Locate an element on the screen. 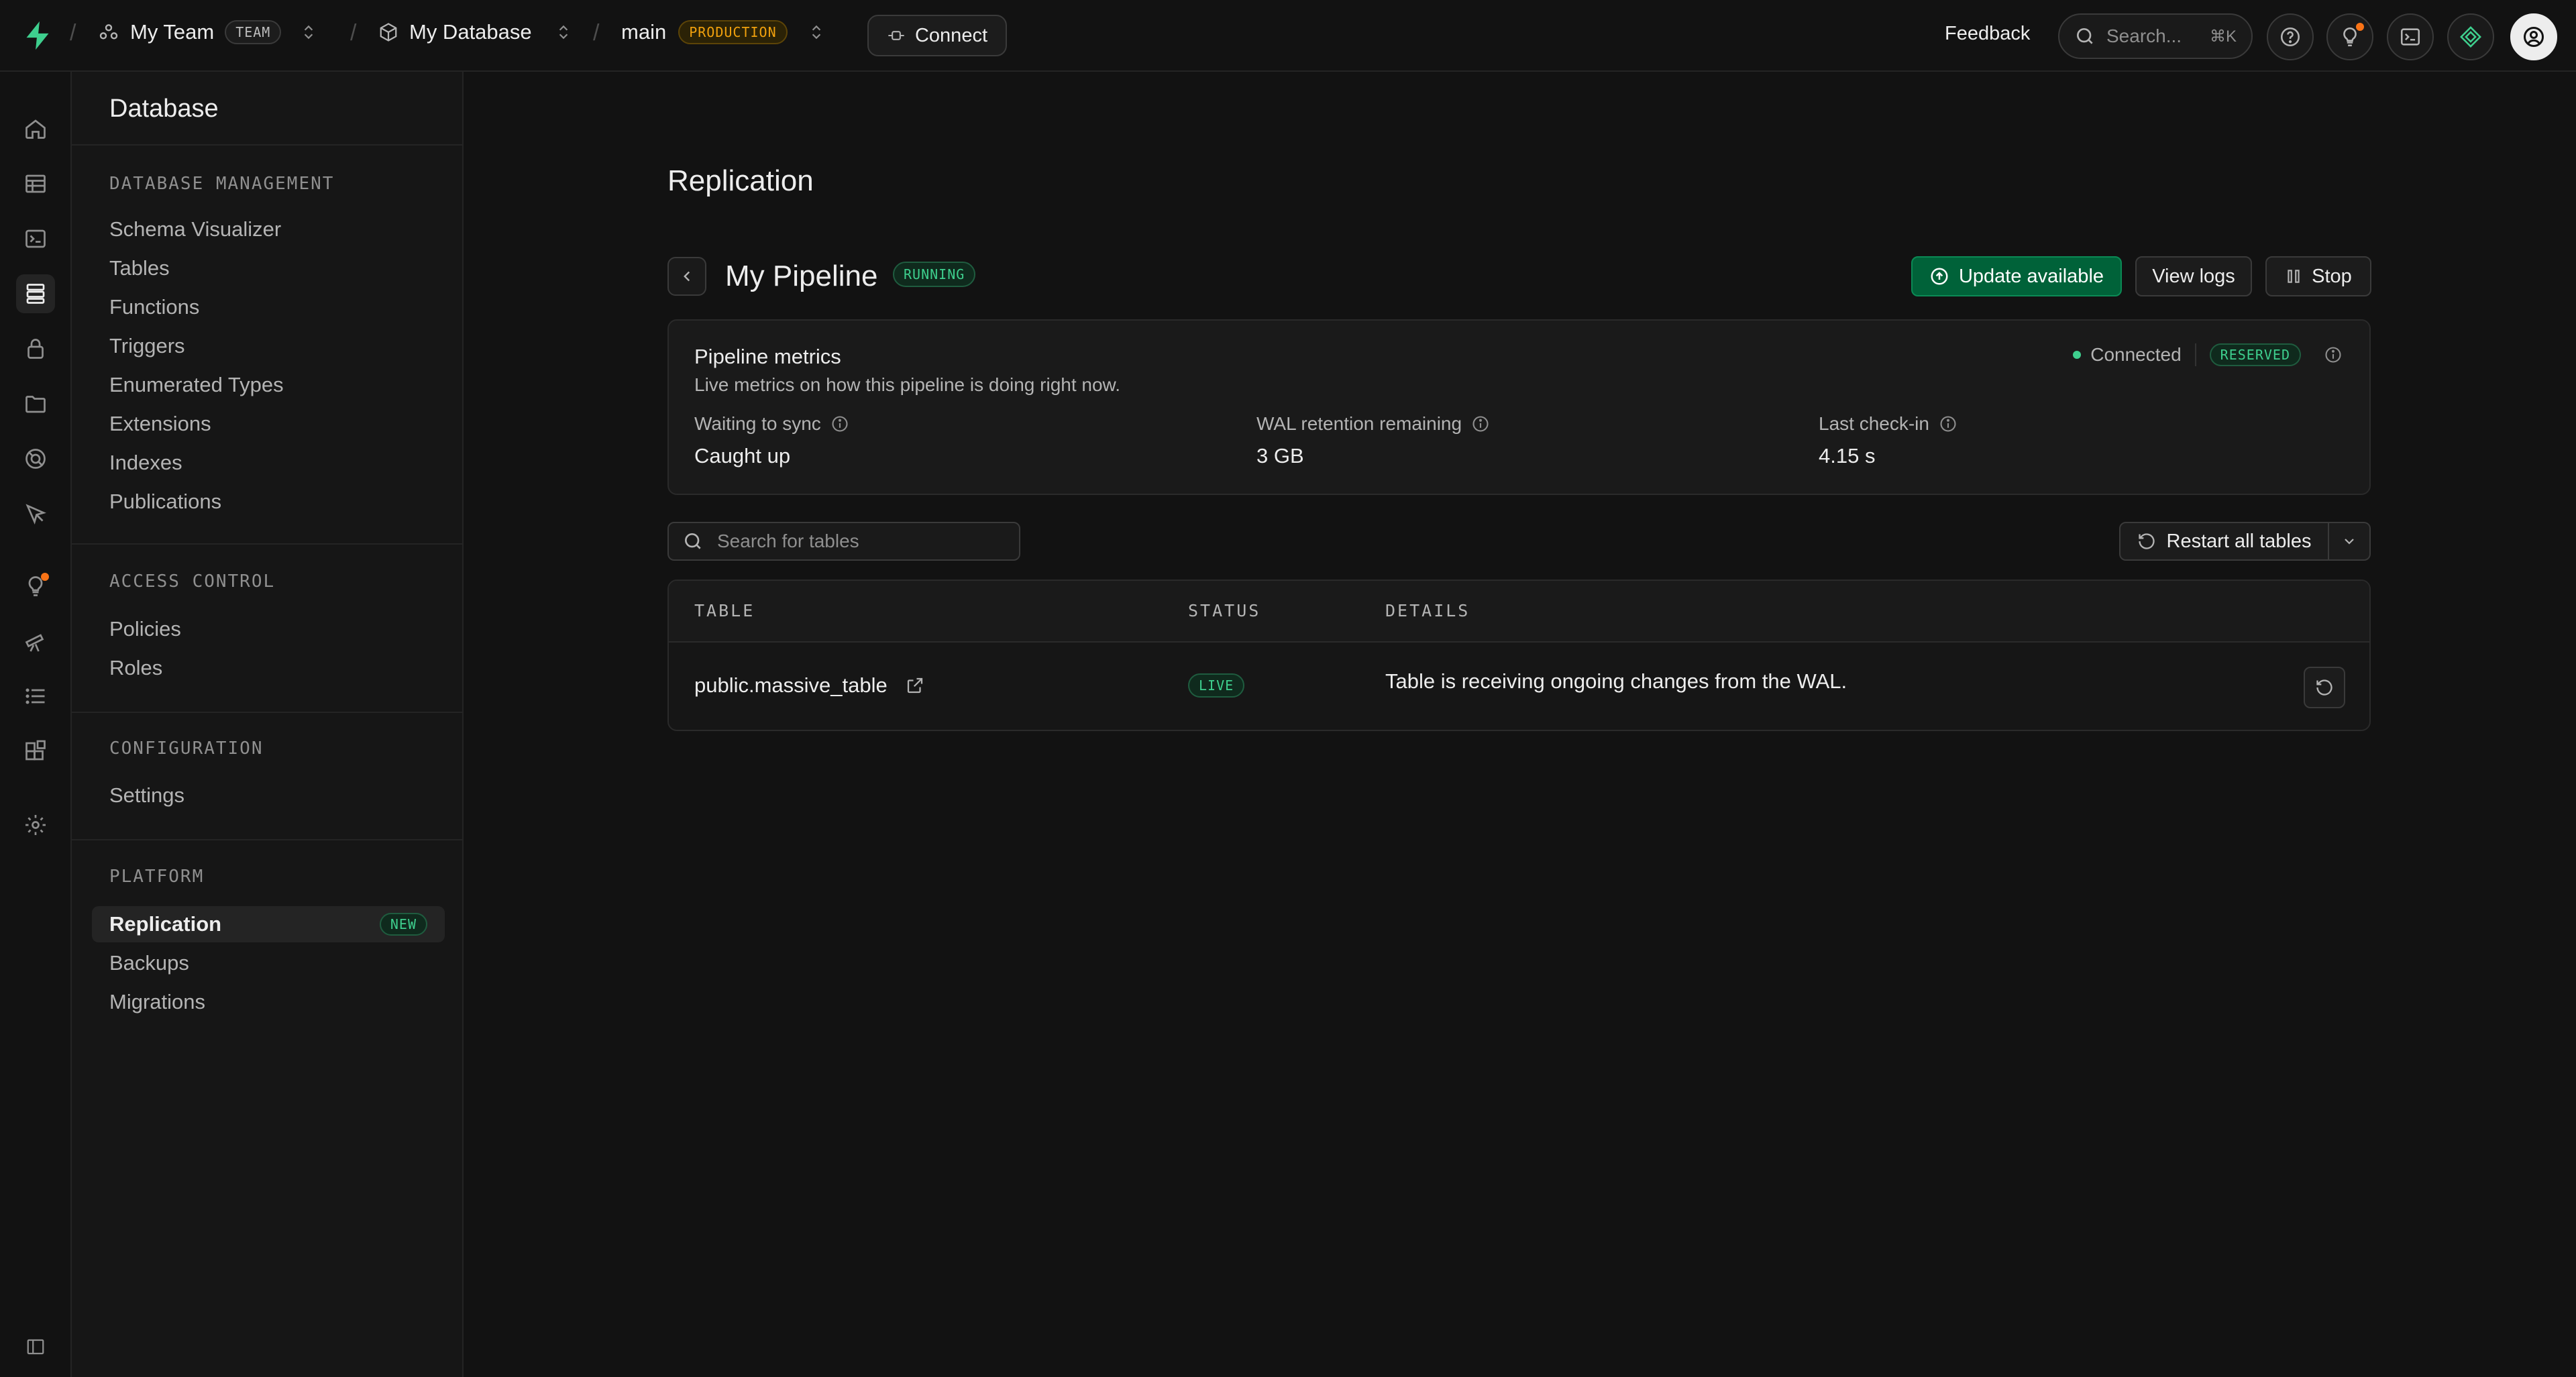 This screenshot has width=2576, height=1377. search-shortcut: ⌘K is located at coordinates (2223, 36).